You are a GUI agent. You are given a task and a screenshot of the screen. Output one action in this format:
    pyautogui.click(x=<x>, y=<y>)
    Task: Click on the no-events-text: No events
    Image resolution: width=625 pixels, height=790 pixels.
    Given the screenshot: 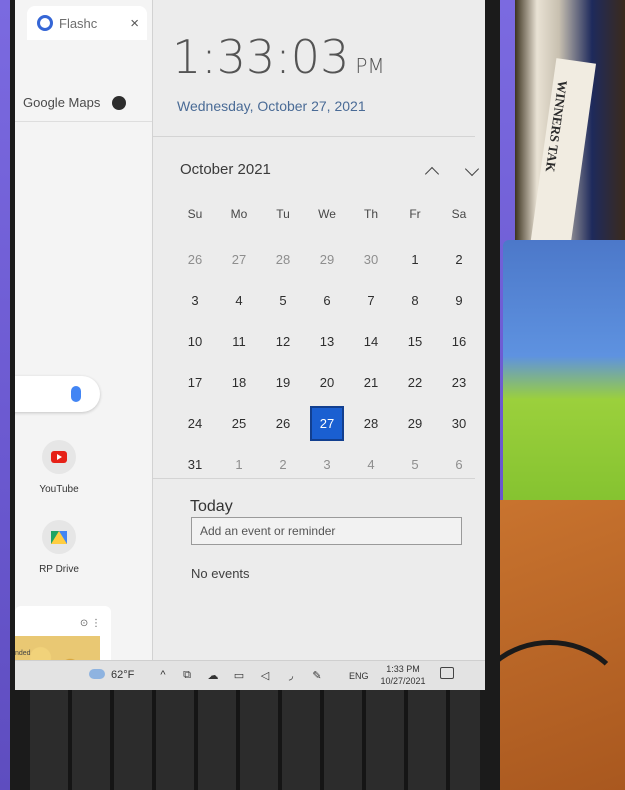 What is the action you would take?
    pyautogui.click(x=220, y=573)
    